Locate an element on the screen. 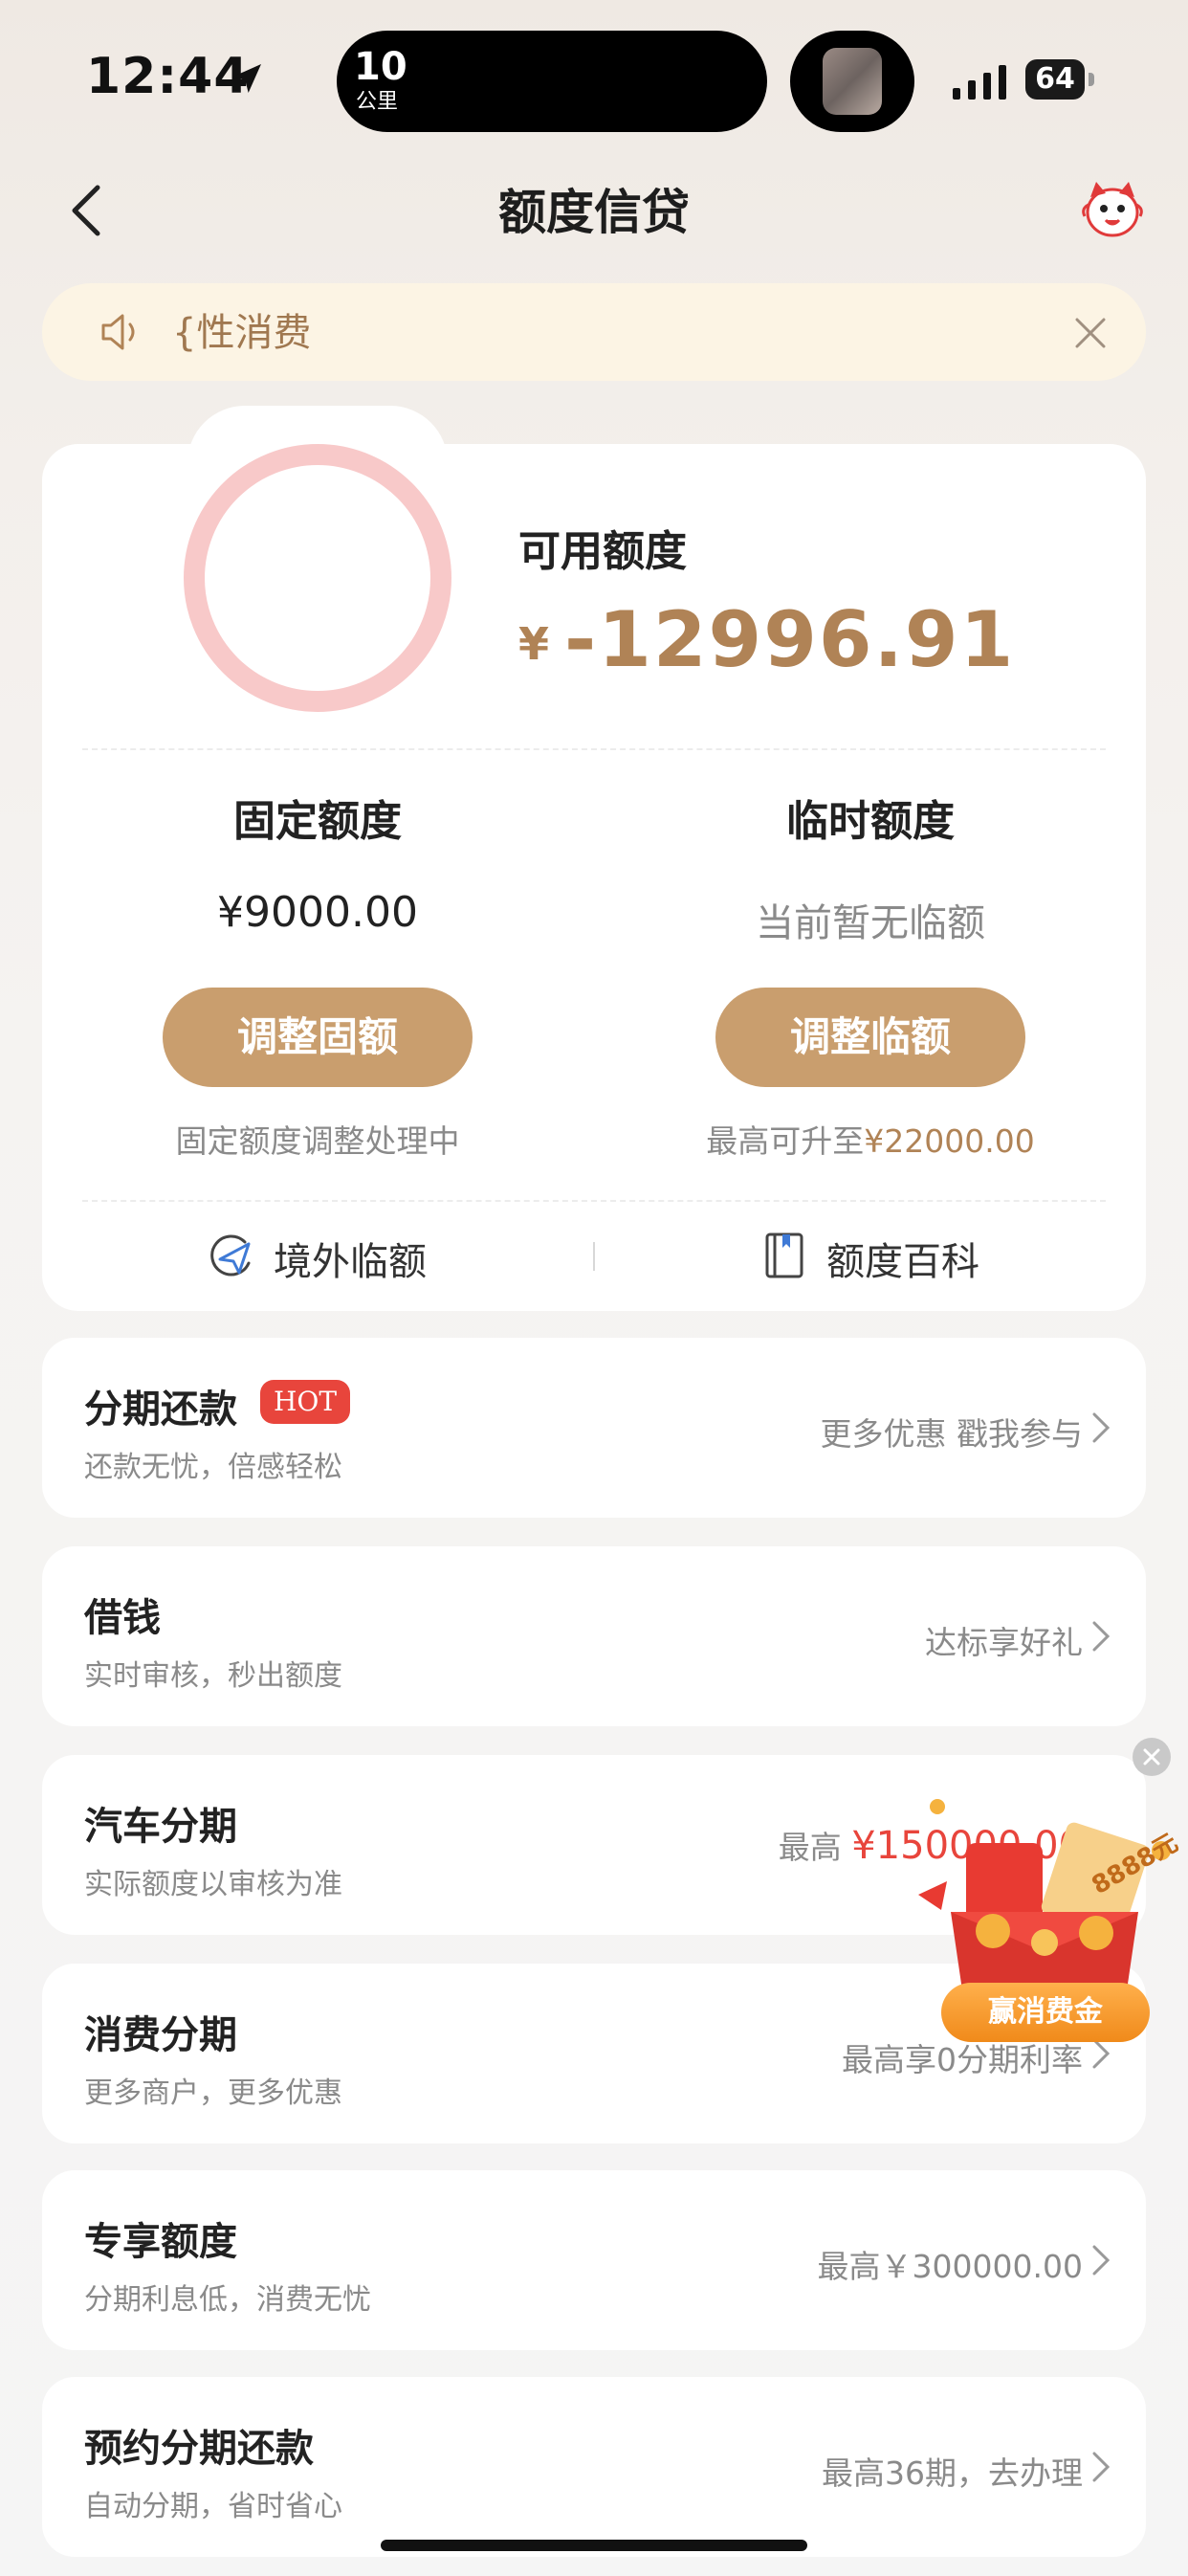 The width and height of the screenshot is (1188, 2576). temp-credit-note: 最高可升至¥22000.00 is located at coordinates (870, 1139).